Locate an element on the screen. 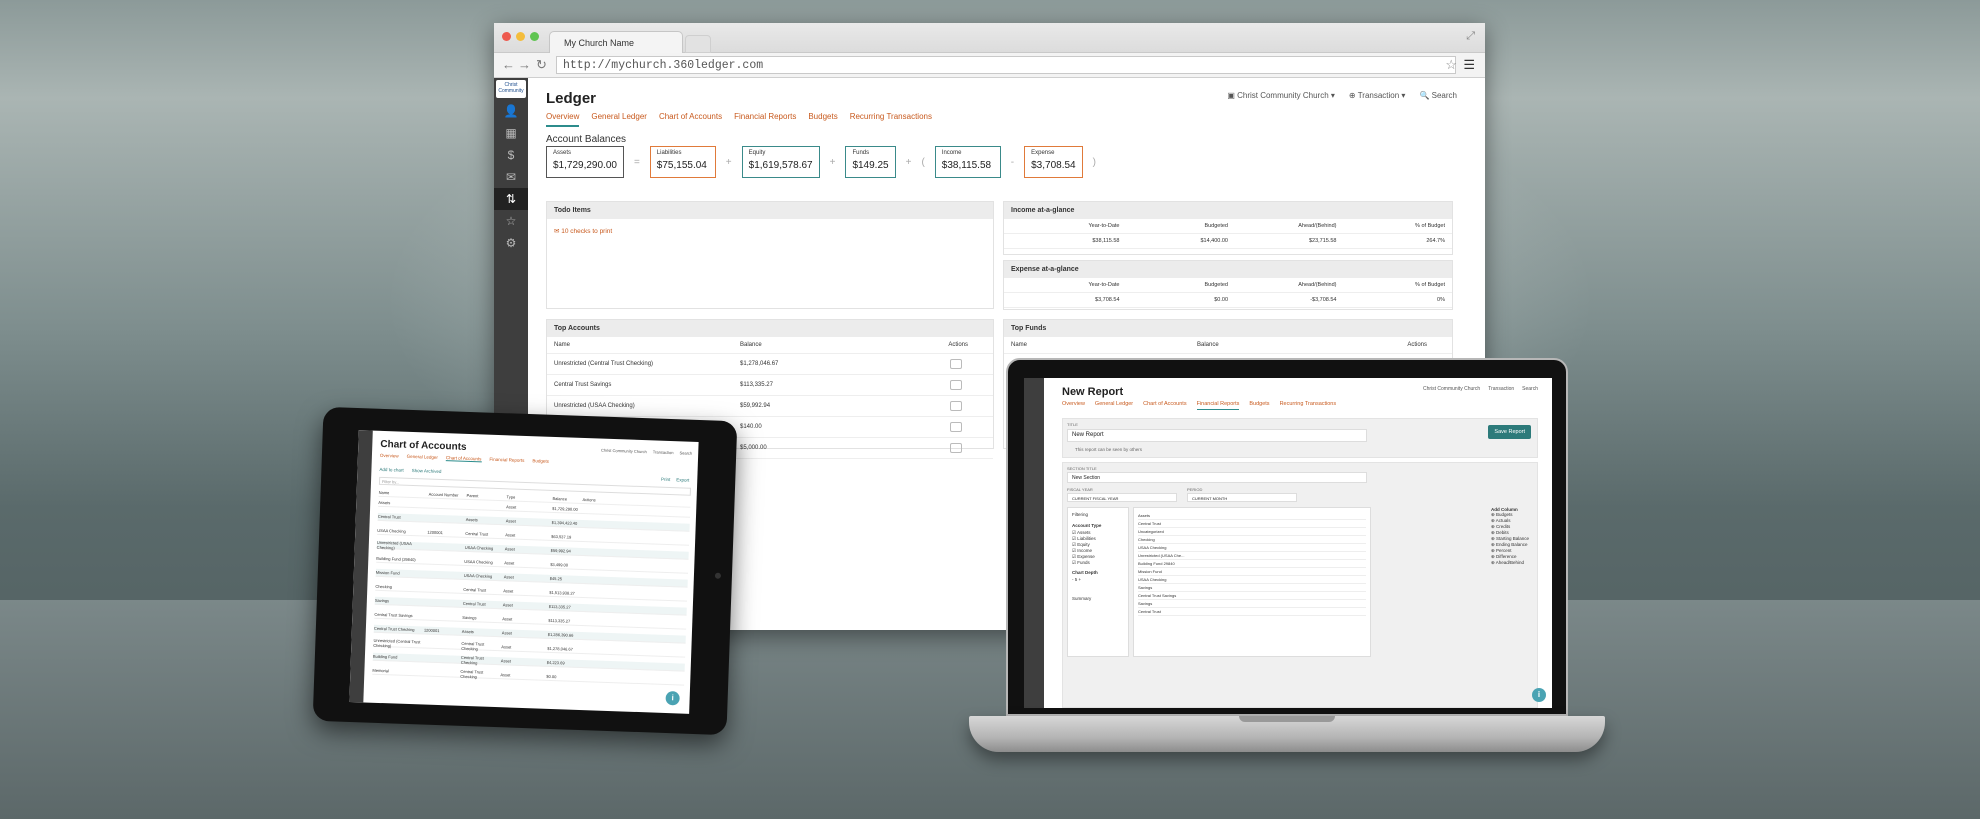 The image size is (1980, 819). report-title-input: New Report is located at coordinates (1217, 435).